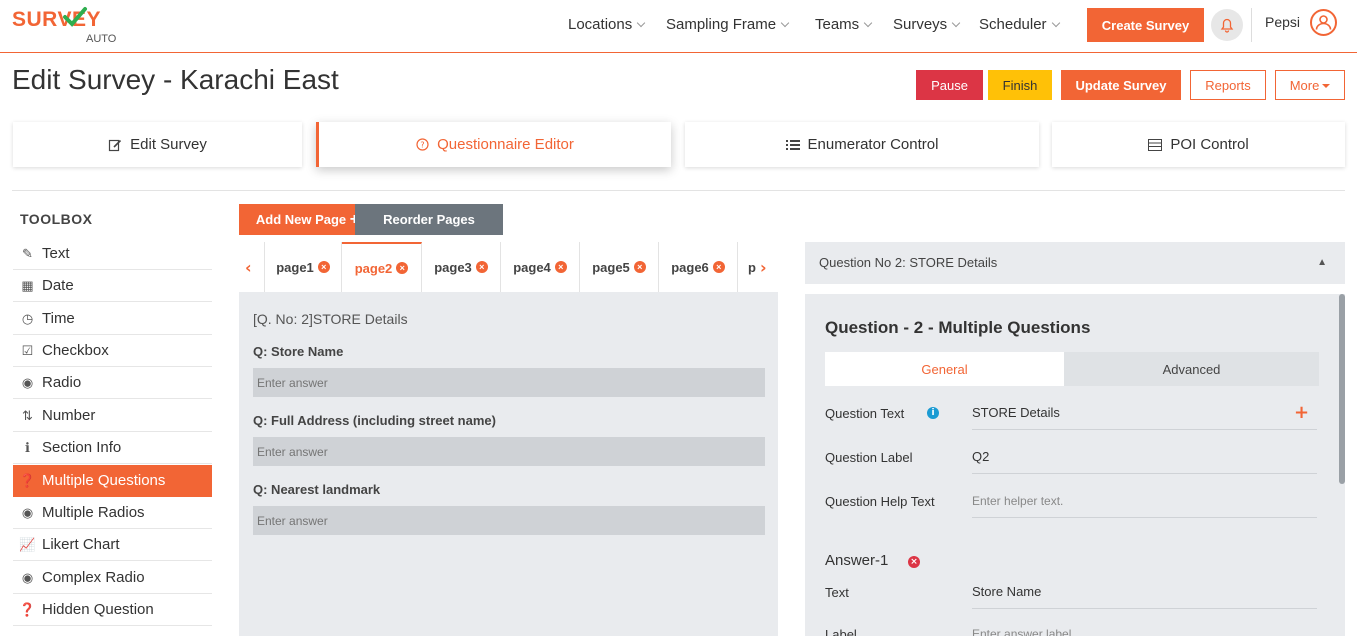 The height and width of the screenshot is (636, 1357). I want to click on pause-button: Pause, so click(949, 85).